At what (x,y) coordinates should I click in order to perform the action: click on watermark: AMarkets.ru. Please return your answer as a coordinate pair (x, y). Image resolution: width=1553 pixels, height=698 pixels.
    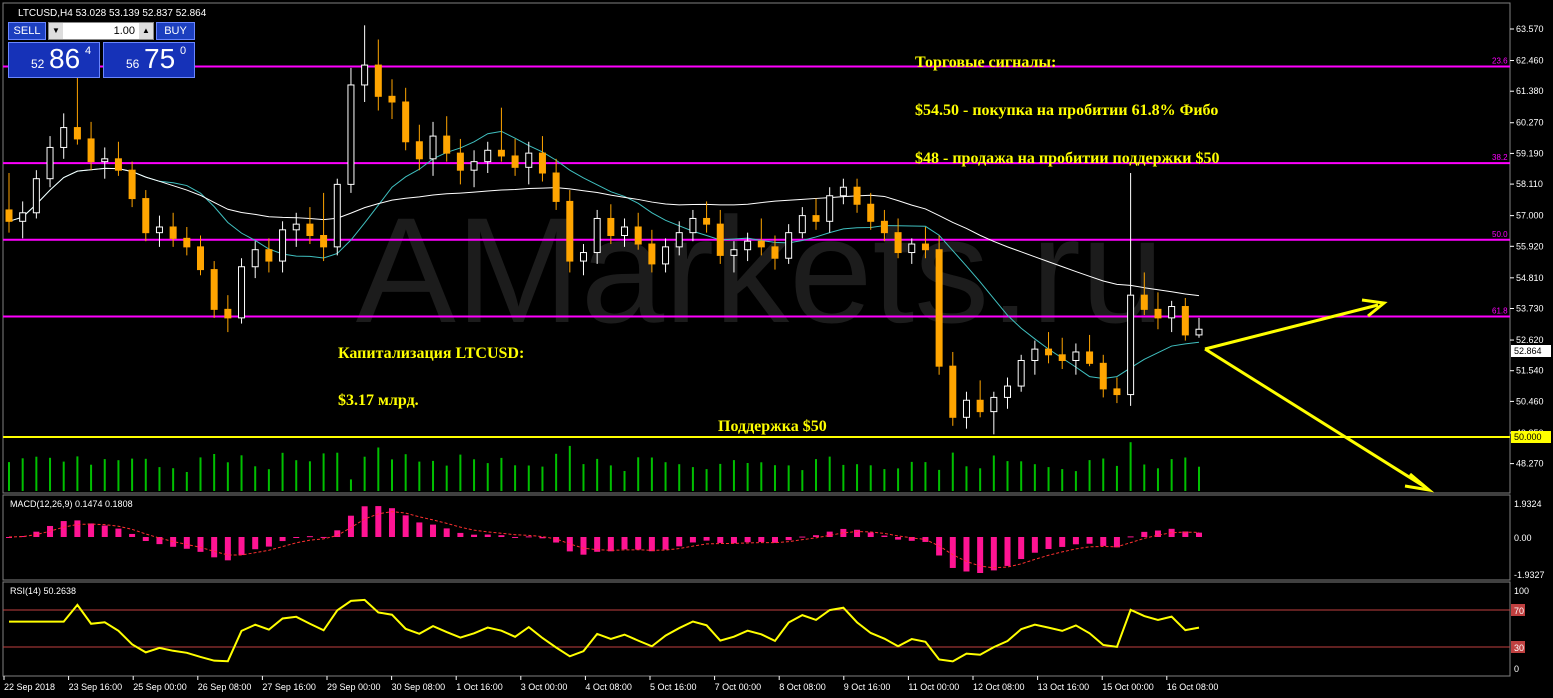
    Looking at the image, I should click on (760, 270).